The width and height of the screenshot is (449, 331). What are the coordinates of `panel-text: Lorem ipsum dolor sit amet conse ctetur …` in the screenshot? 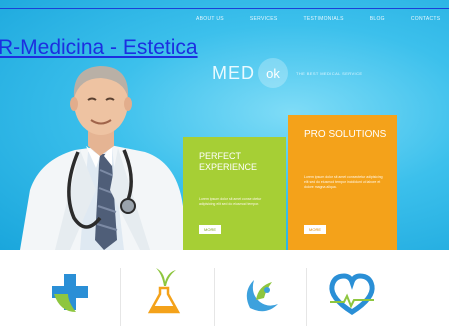 It's located at (230, 201).